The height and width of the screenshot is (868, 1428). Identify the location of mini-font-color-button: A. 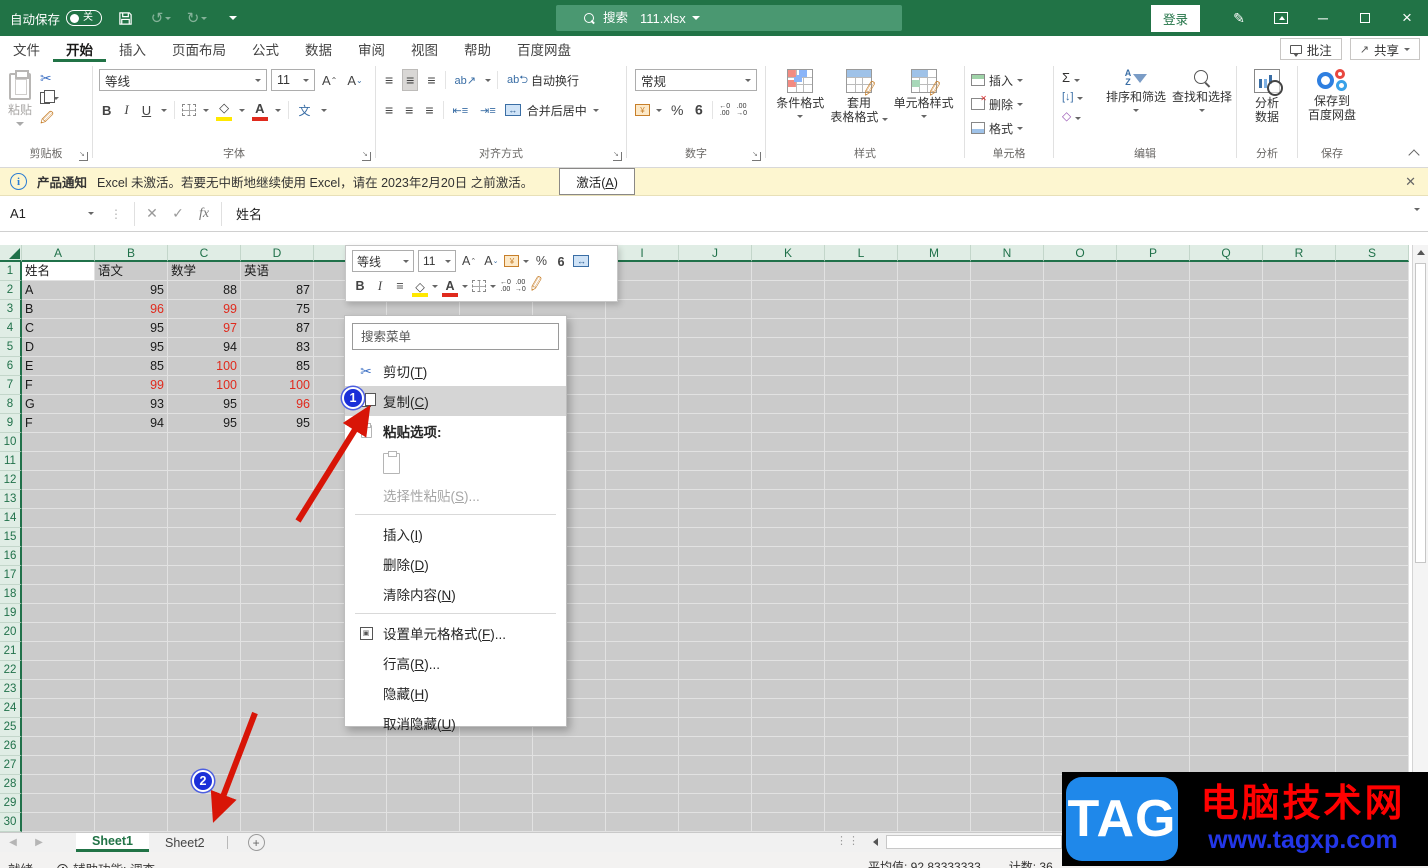
(450, 286).